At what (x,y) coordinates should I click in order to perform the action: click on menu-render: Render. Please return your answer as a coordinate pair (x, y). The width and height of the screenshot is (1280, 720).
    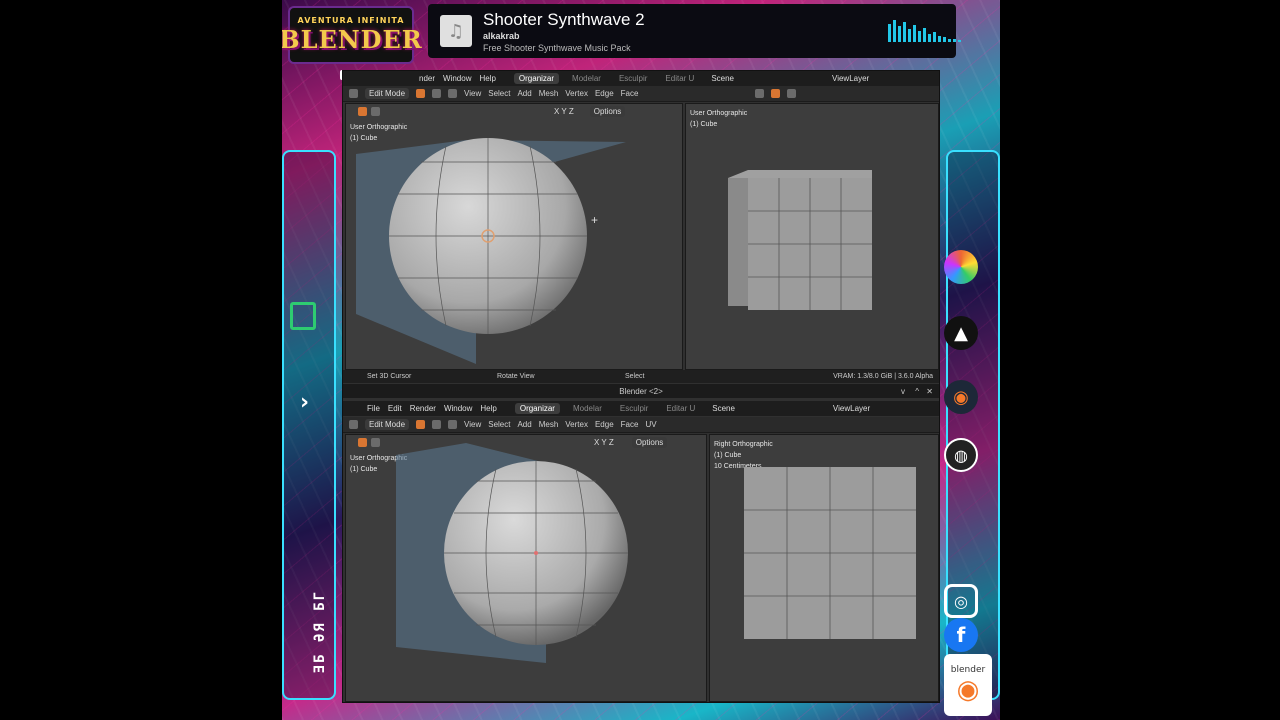
    Looking at the image, I should click on (423, 408).